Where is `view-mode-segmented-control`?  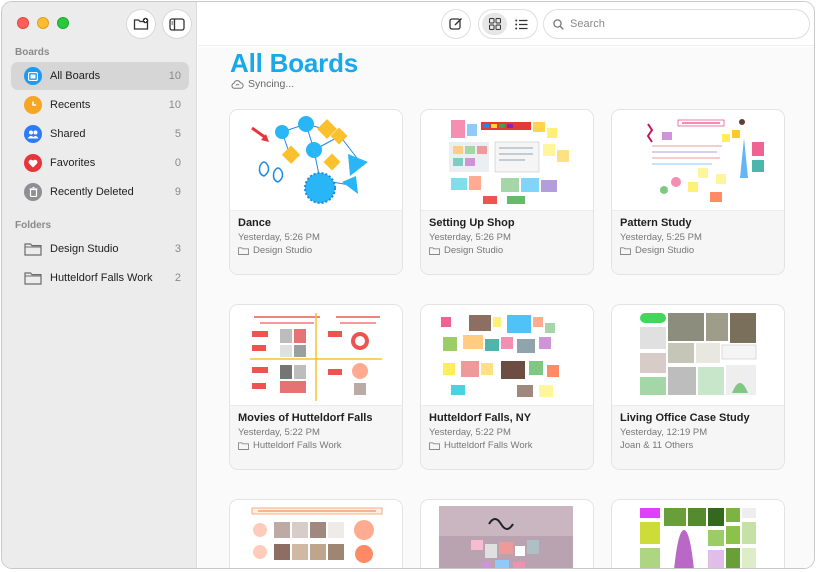 view-mode-segmented-control is located at coordinates (508, 24).